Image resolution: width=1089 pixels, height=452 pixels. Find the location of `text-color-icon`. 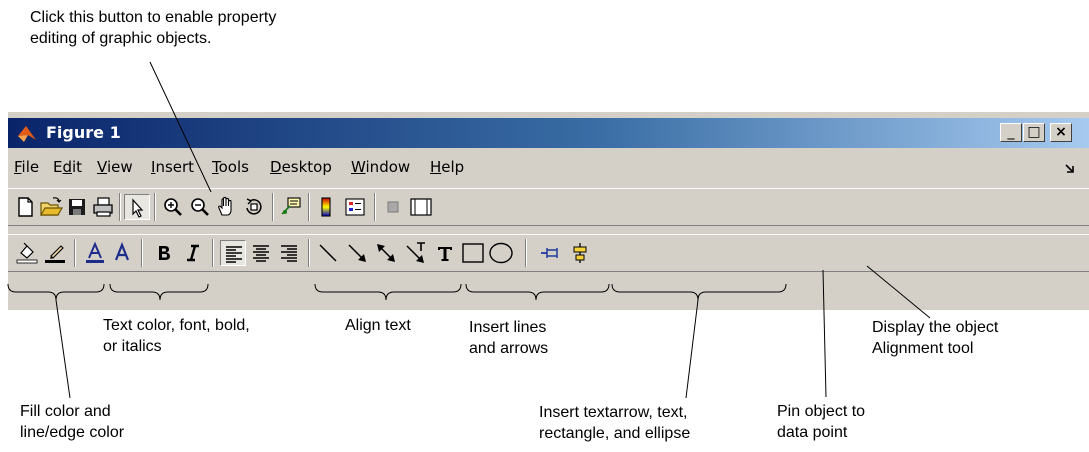

text-color-icon is located at coordinates (95, 252).